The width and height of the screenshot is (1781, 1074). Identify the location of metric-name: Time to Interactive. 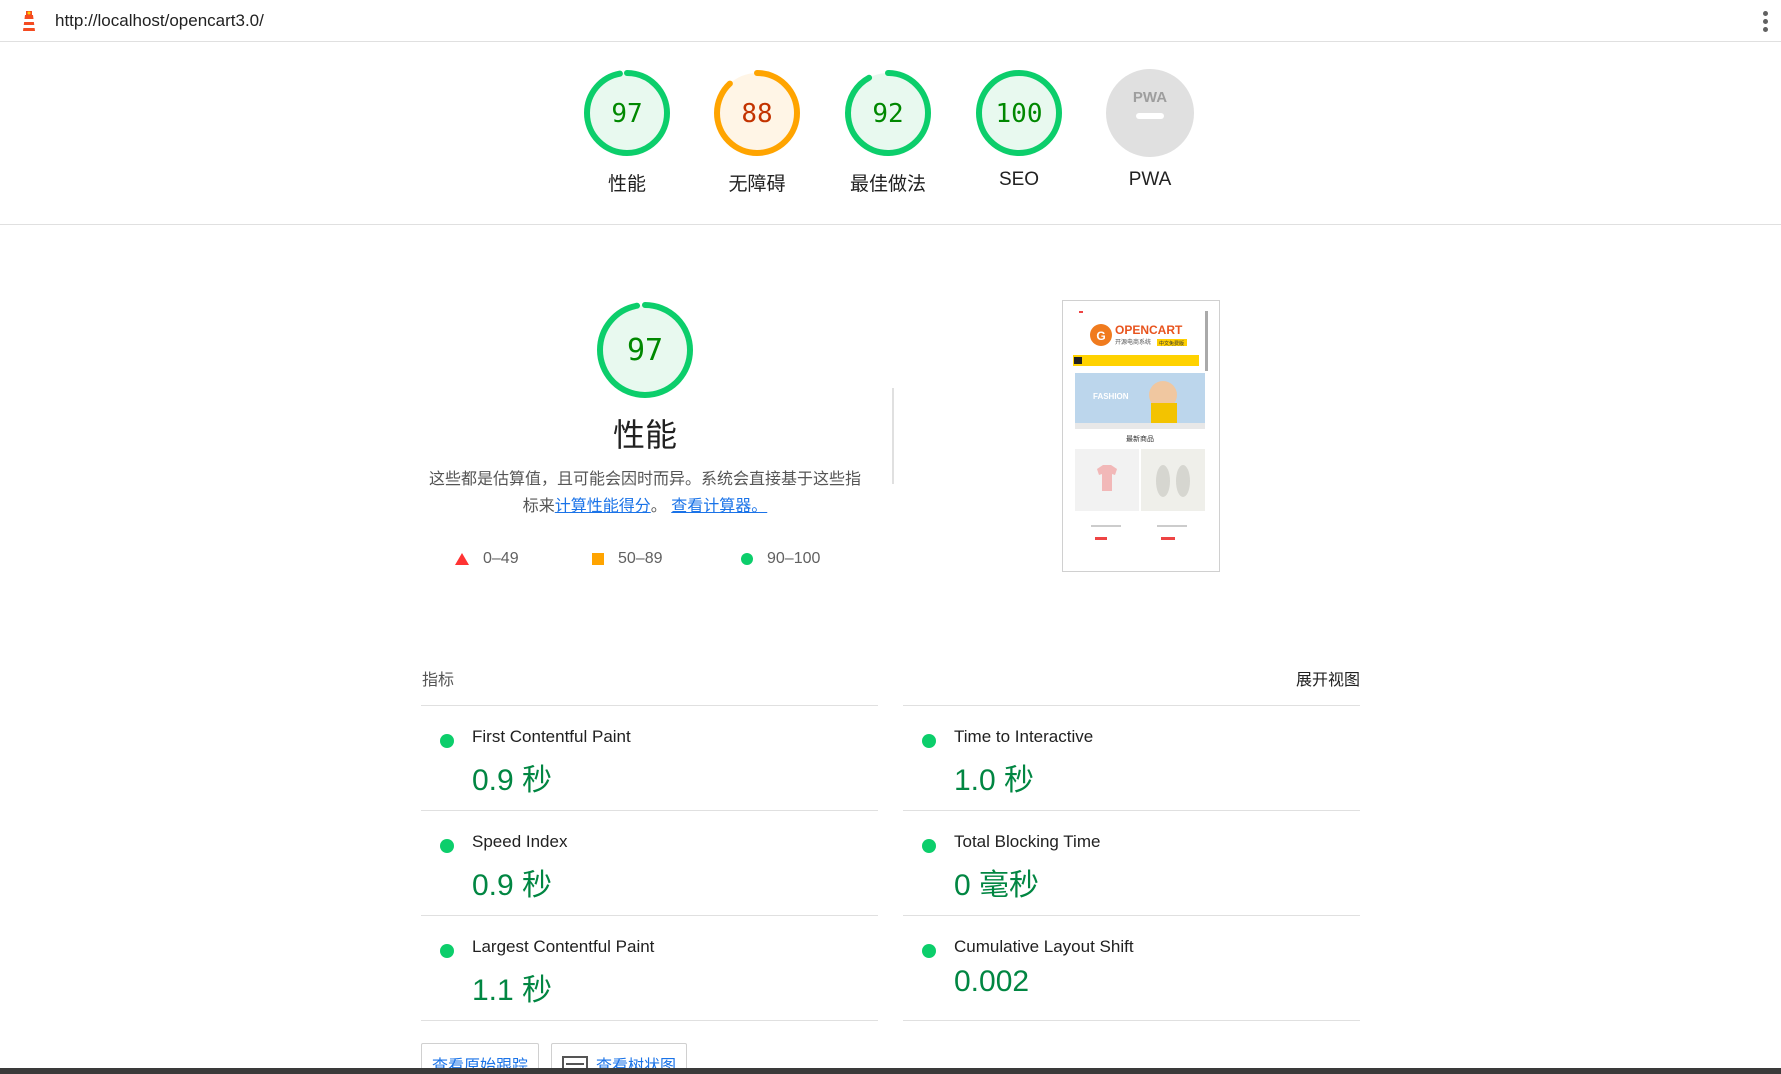
(1024, 736).